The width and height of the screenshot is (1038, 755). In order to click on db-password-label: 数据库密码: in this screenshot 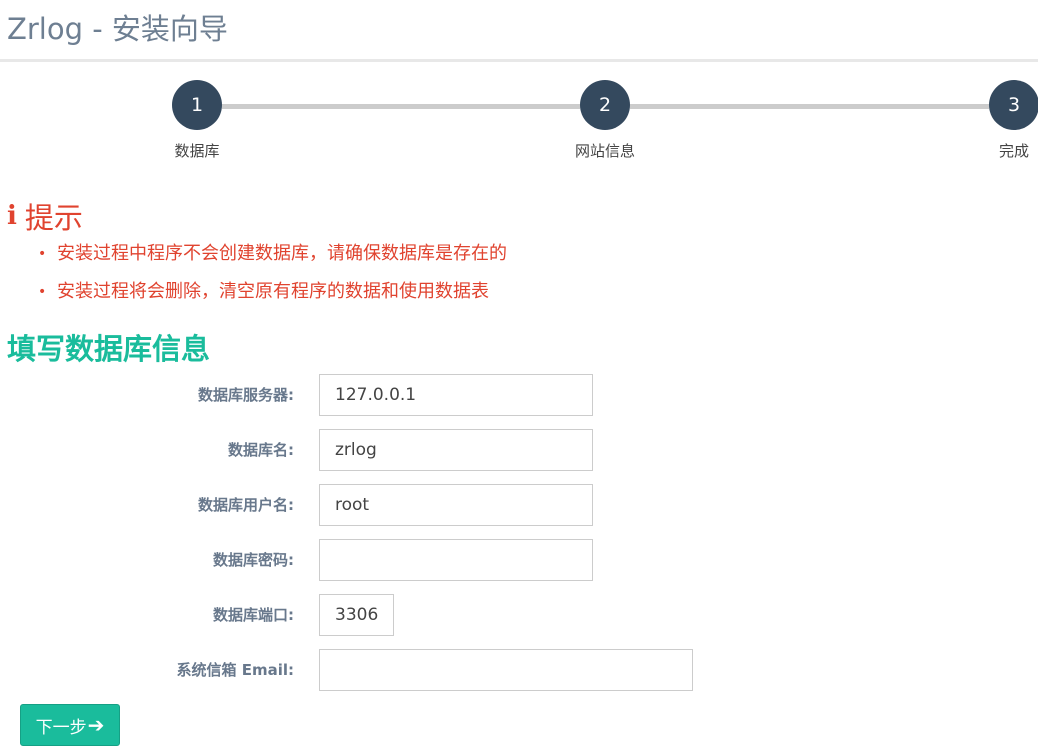, I will do `click(253, 560)`.